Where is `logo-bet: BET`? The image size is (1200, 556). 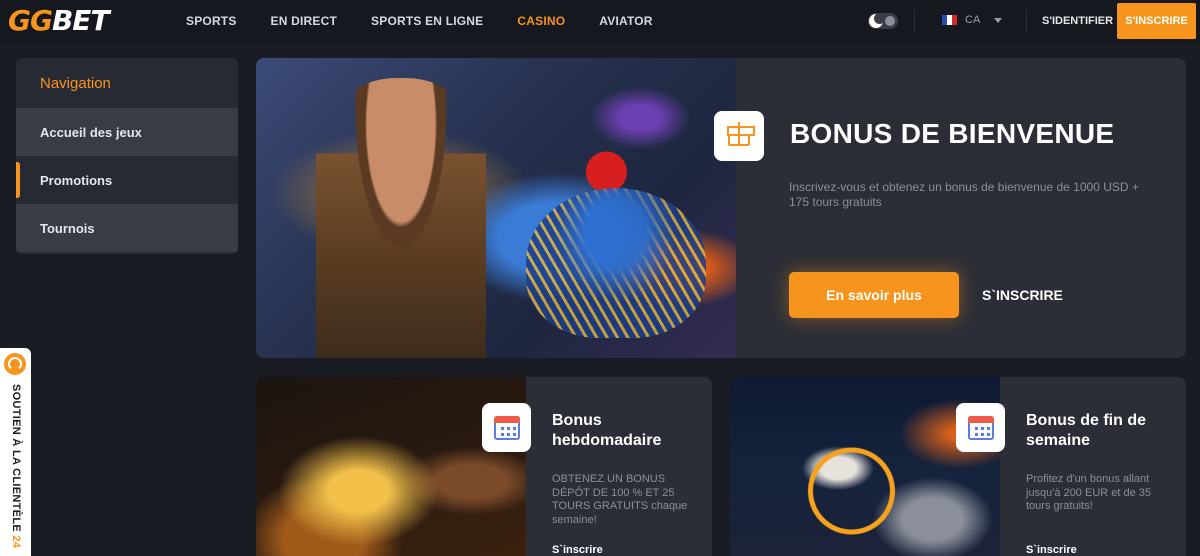 logo-bet: BET is located at coordinates (80, 20).